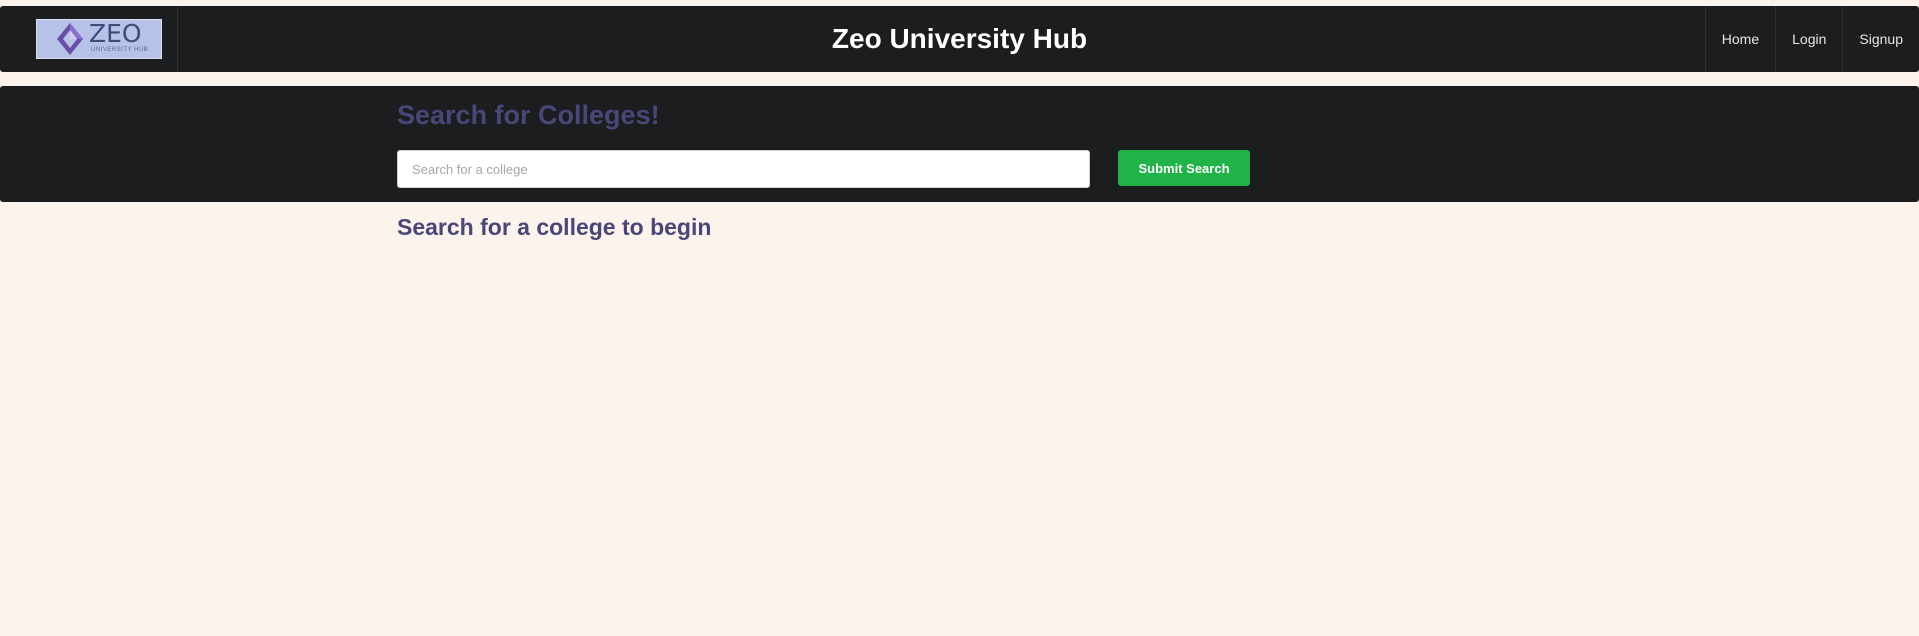 This screenshot has width=1919, height=636. I want to click on college-search-input, so click(743, 169).